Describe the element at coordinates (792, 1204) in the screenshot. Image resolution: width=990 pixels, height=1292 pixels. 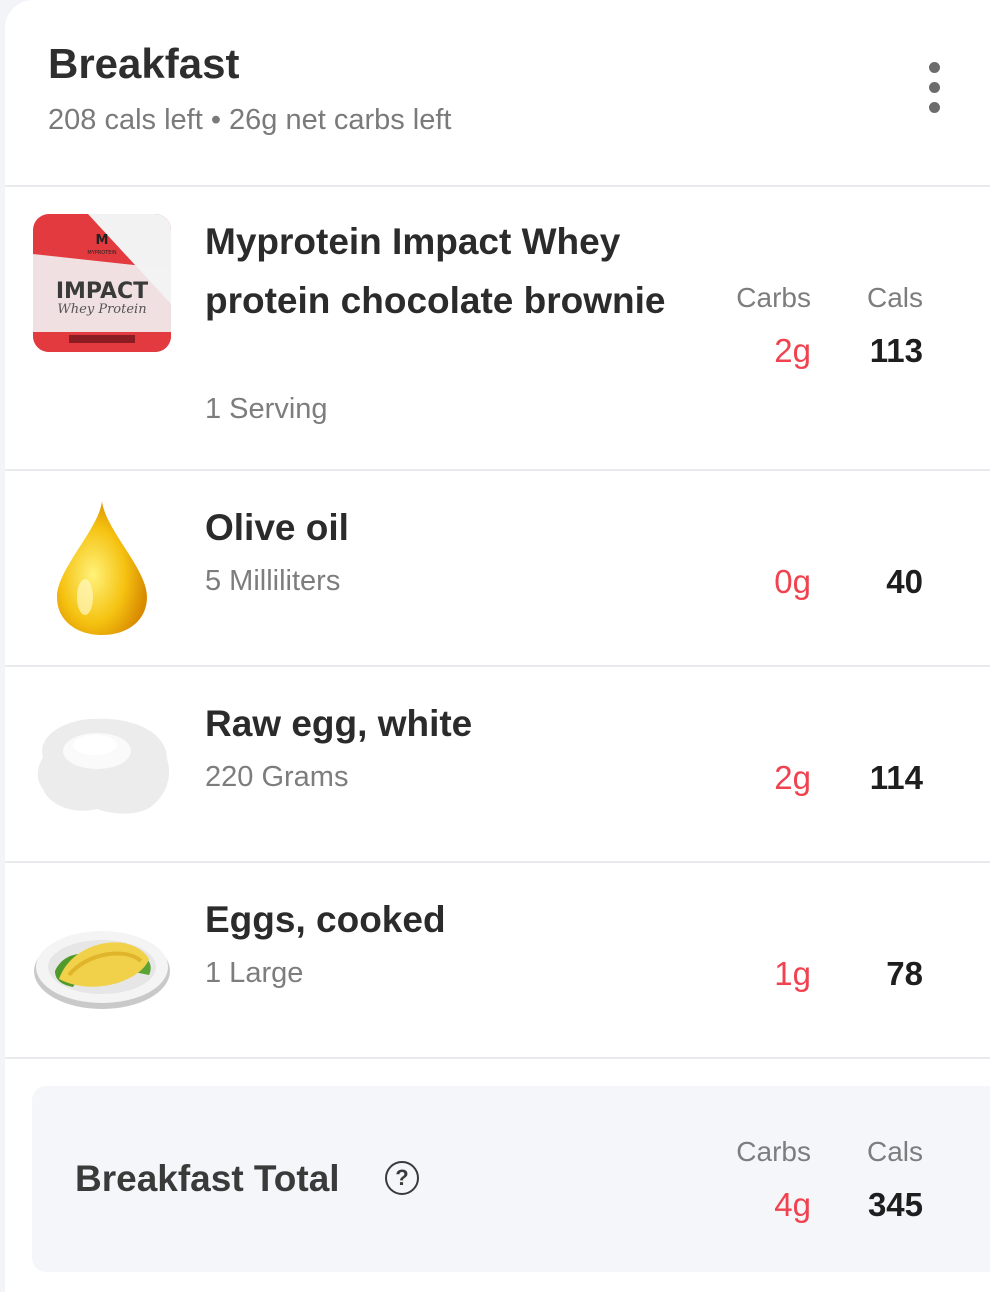
I see `total-carbs: 4g` at that location.